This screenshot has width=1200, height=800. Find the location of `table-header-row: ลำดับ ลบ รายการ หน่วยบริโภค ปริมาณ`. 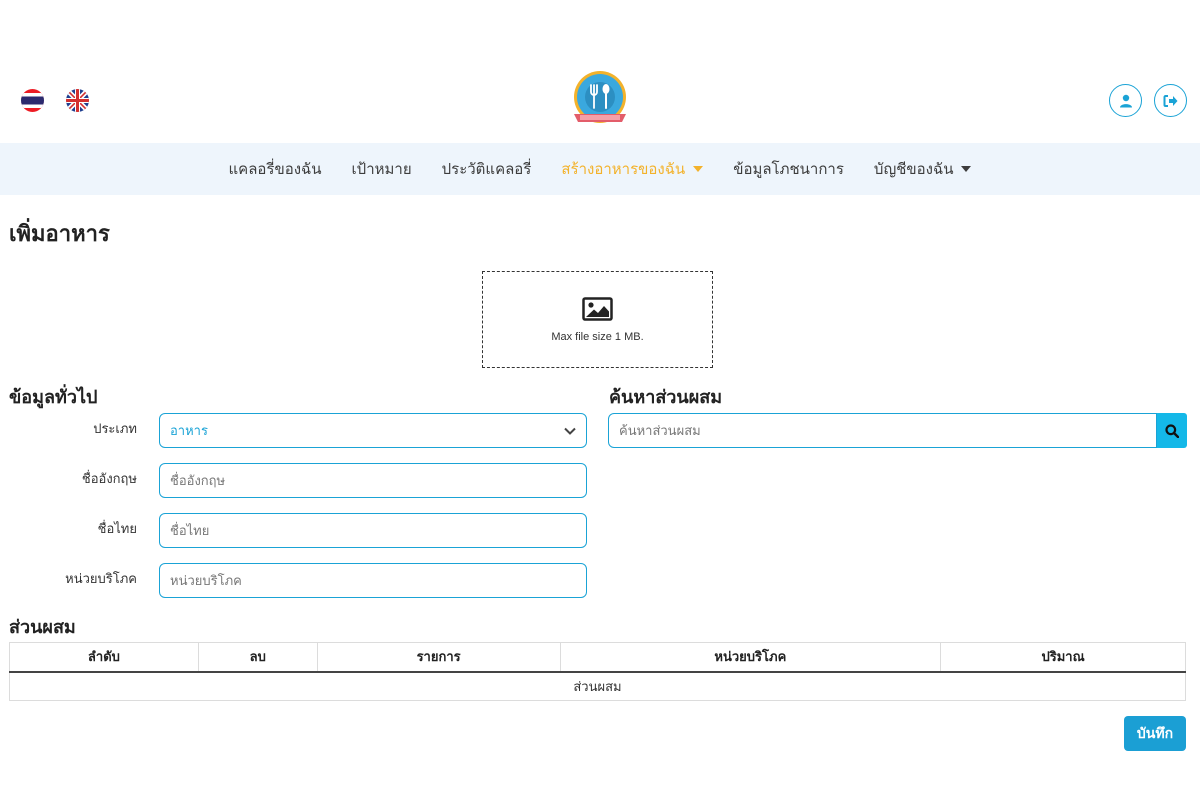

table-header-row: ลำดับ ลบ รายการ หน่วยบริโภค ปริมาณ is located at coordinates (597, 657).